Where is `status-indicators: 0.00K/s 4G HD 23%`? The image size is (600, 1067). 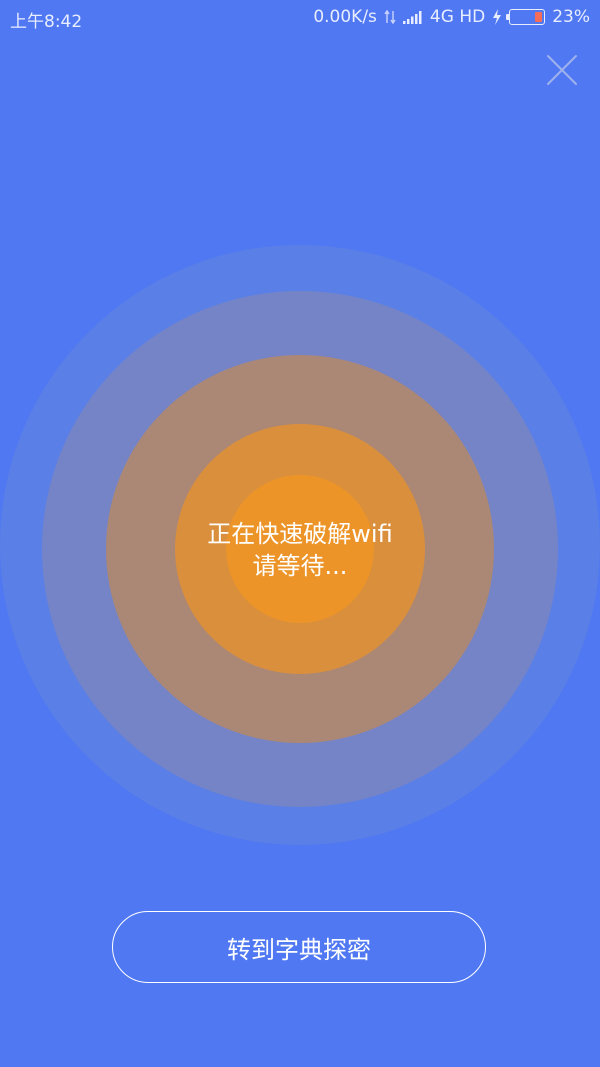
status-indicators: 0.00K/s 4G HD 23% is located at coordinates (451, 17).